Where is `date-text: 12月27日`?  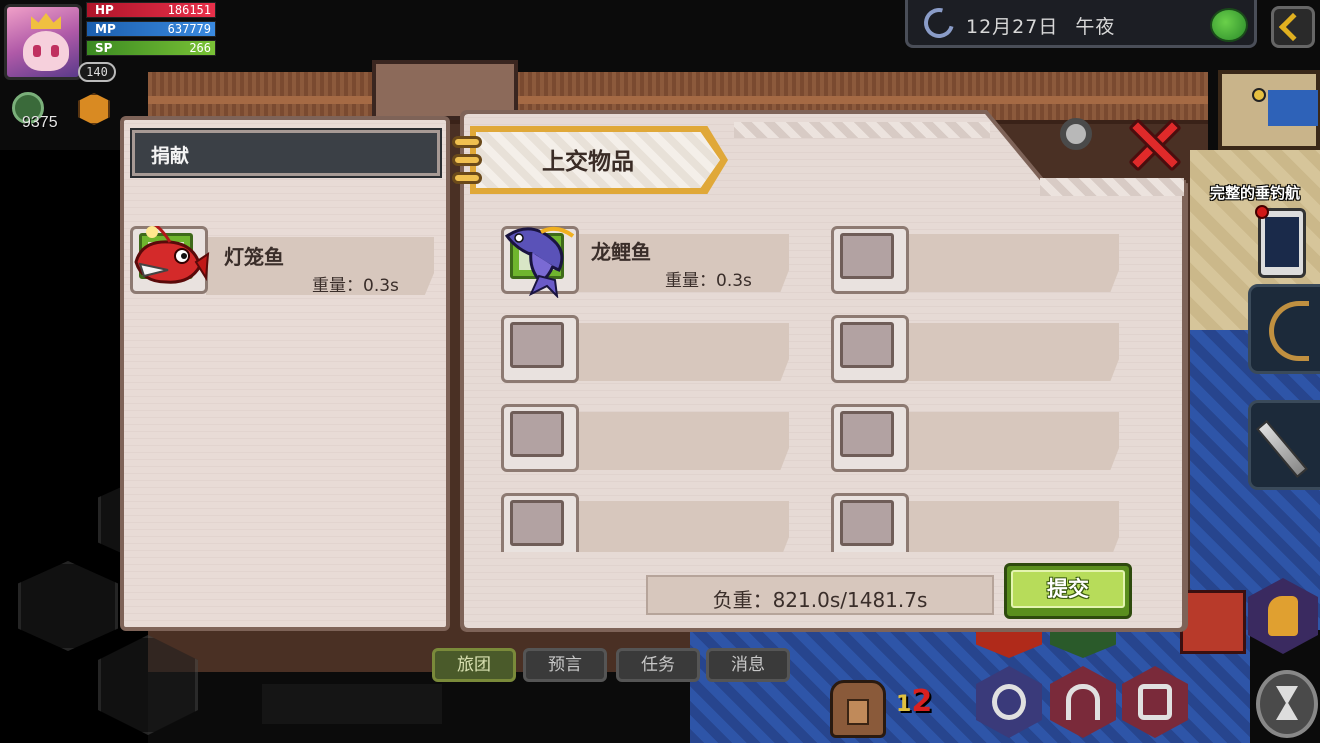
date-text: 12月27日 is located at coordinates (1012, 27).